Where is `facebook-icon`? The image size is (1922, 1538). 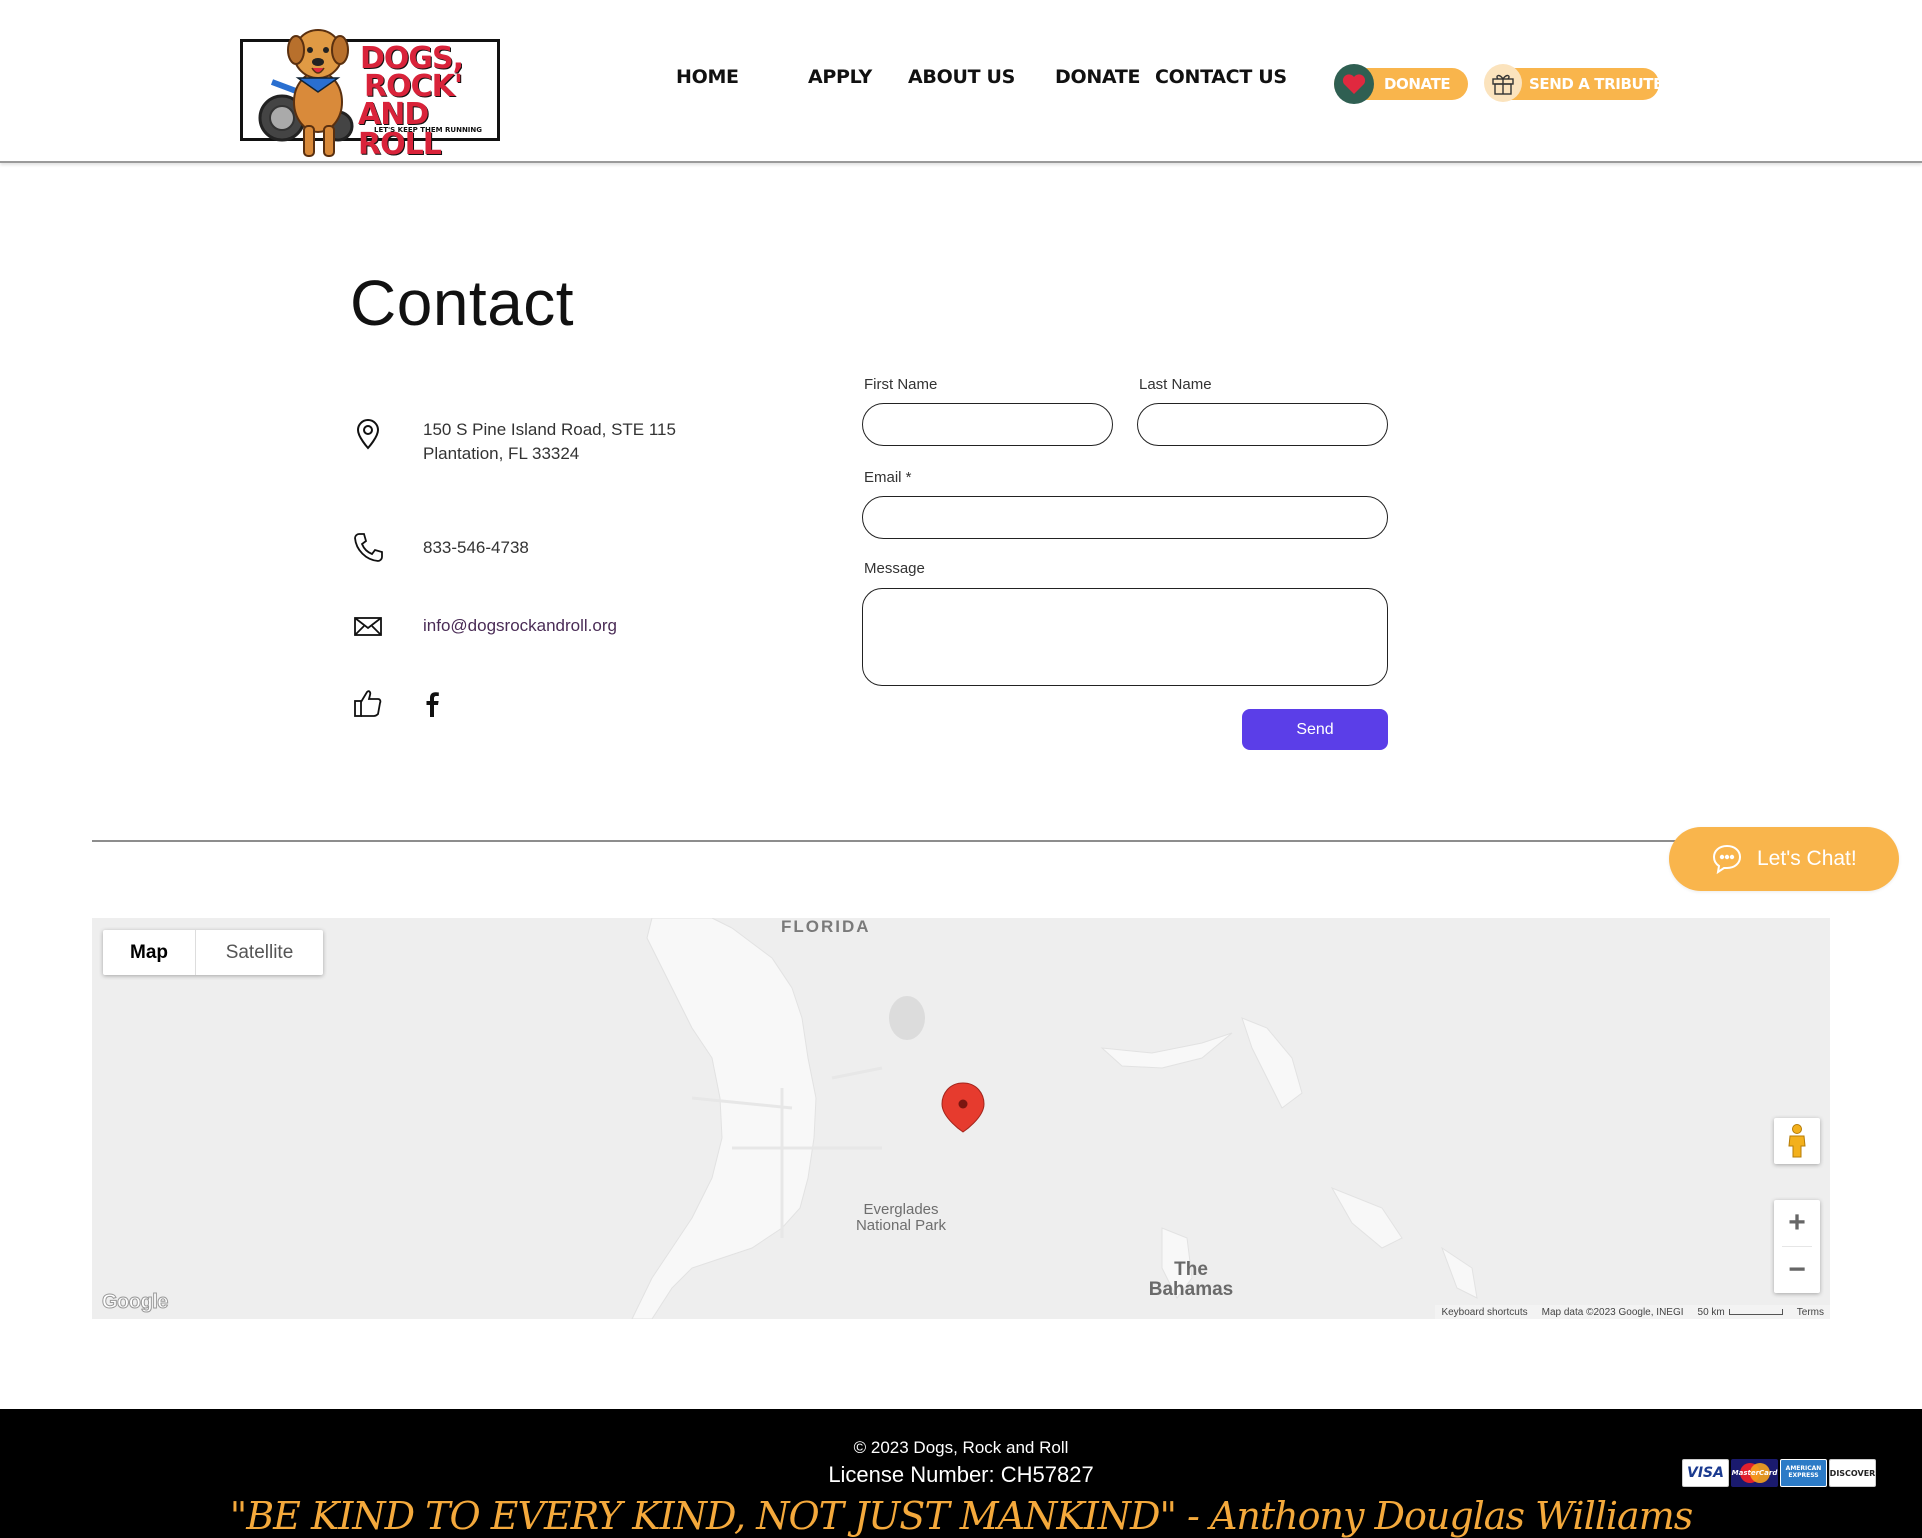
facebook-icon is located at coordinates (432, 704).